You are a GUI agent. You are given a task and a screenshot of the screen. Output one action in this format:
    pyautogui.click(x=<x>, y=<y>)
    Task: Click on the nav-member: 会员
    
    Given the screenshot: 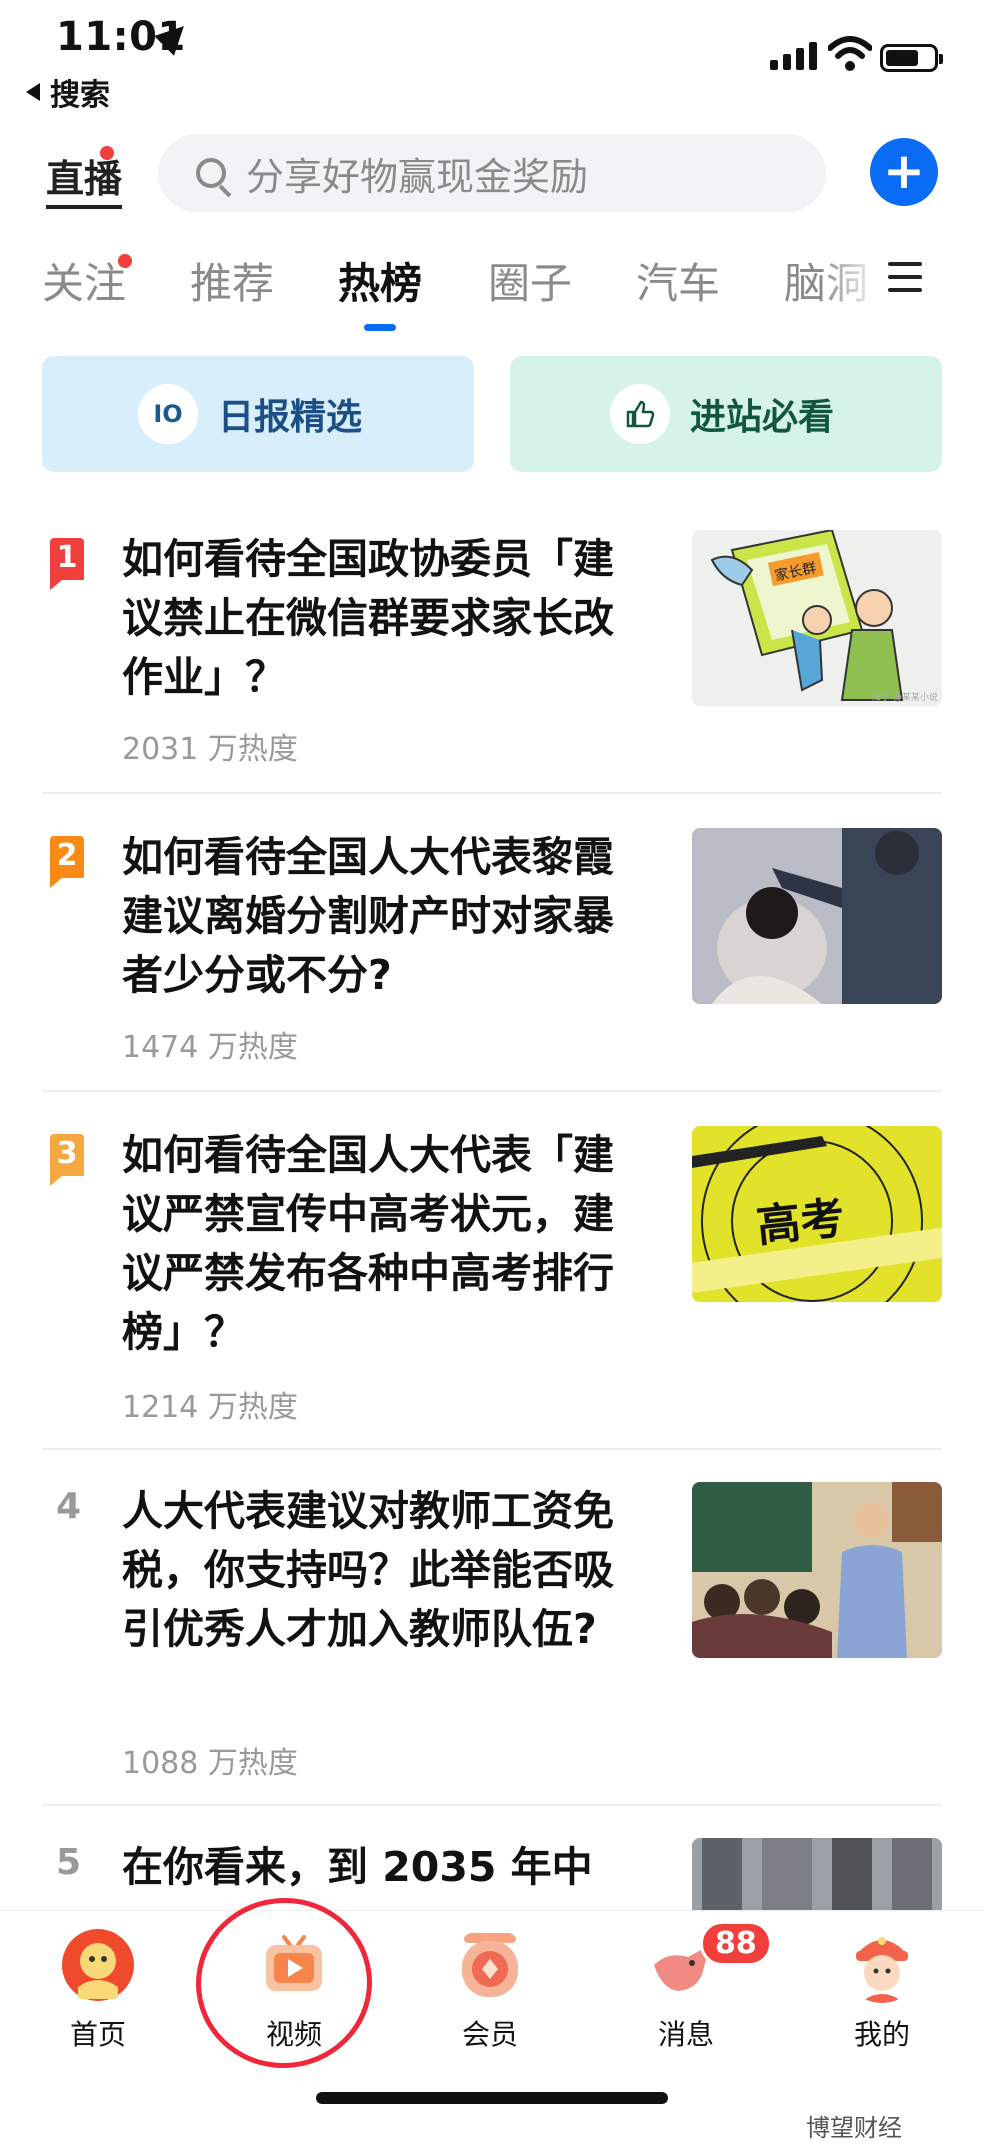 What is the action you would take?
    pyautogui.click(x=490, y=1990)
    